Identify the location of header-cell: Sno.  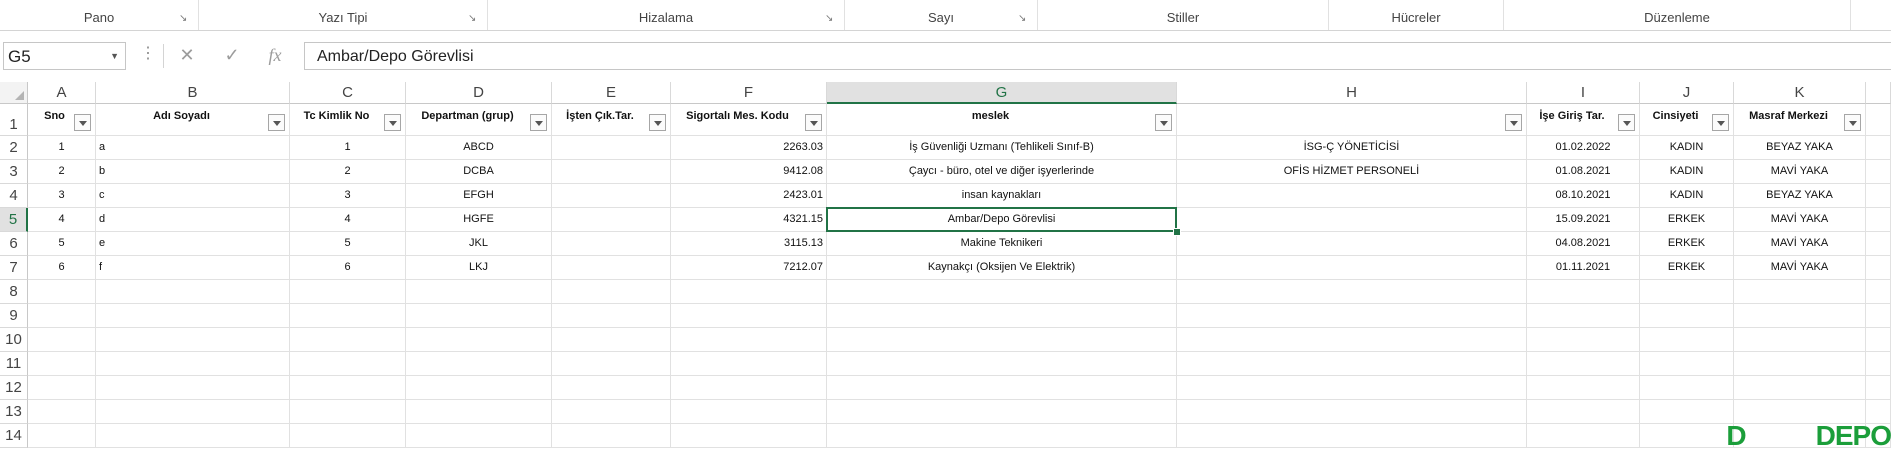
(62, 120).